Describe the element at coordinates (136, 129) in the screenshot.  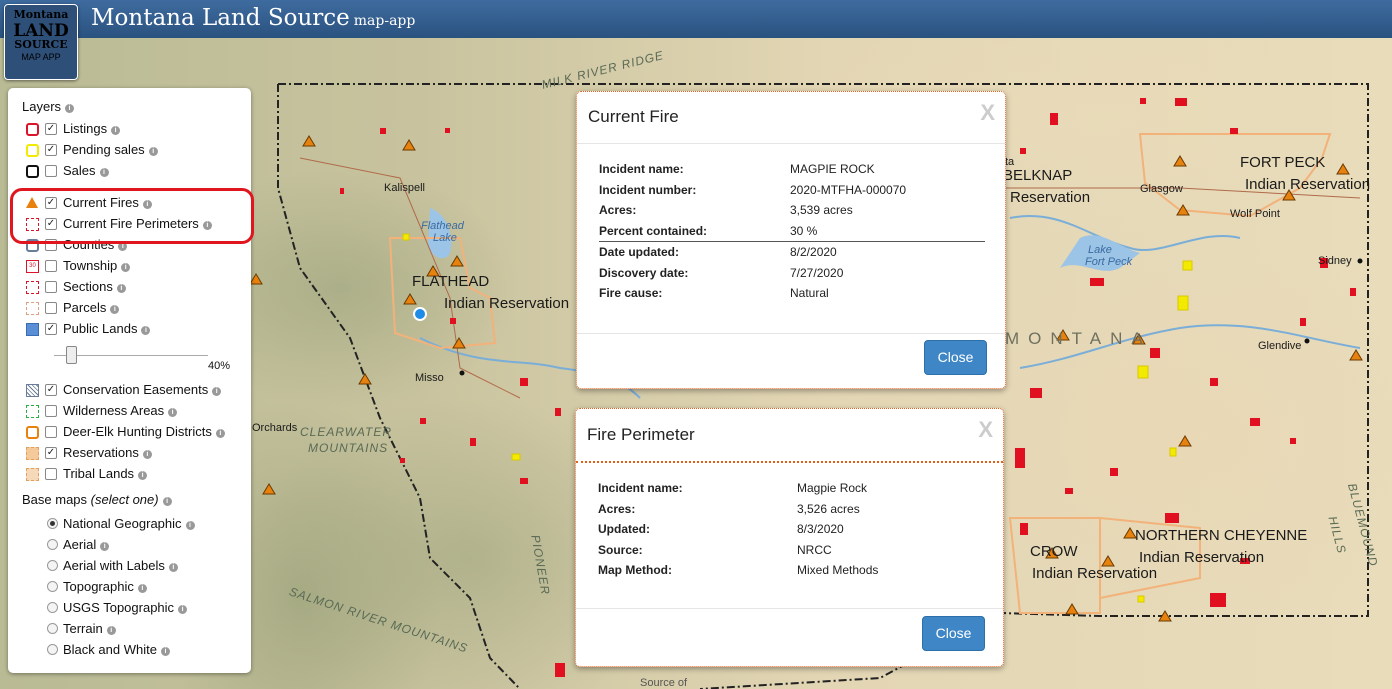
I see `layer-row-listings: ✓ Listings i` at that location.